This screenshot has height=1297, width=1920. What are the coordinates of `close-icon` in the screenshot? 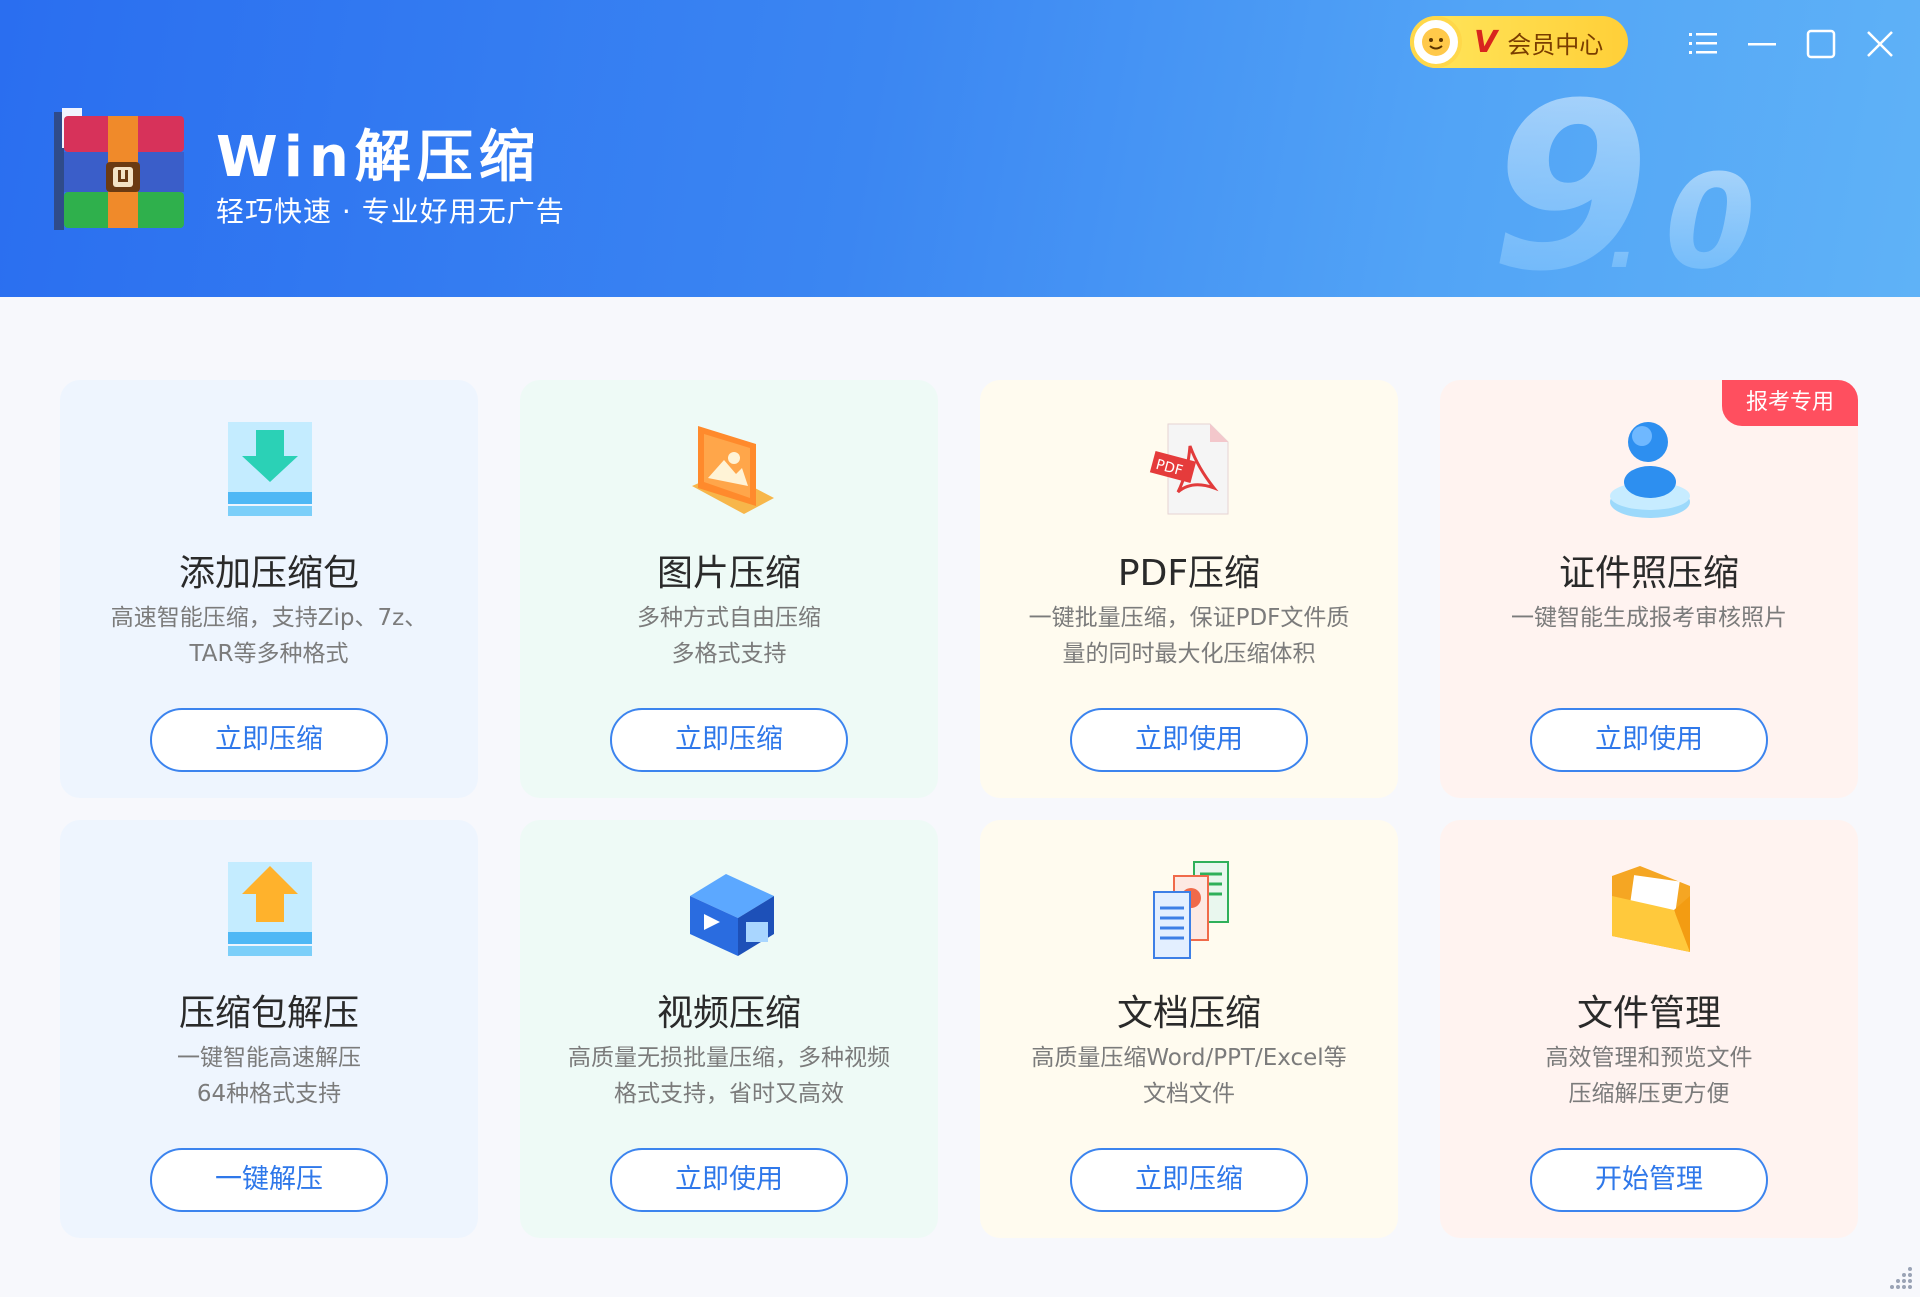 It's located at (1880, 44).